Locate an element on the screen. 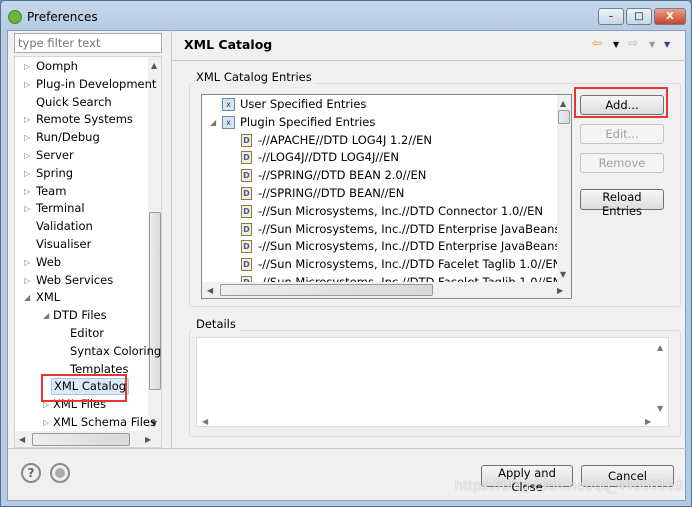  catalog-entry-row: D -//APACHE//DTD LOG4J 1.2//EN is located at coordinates (336, 140).